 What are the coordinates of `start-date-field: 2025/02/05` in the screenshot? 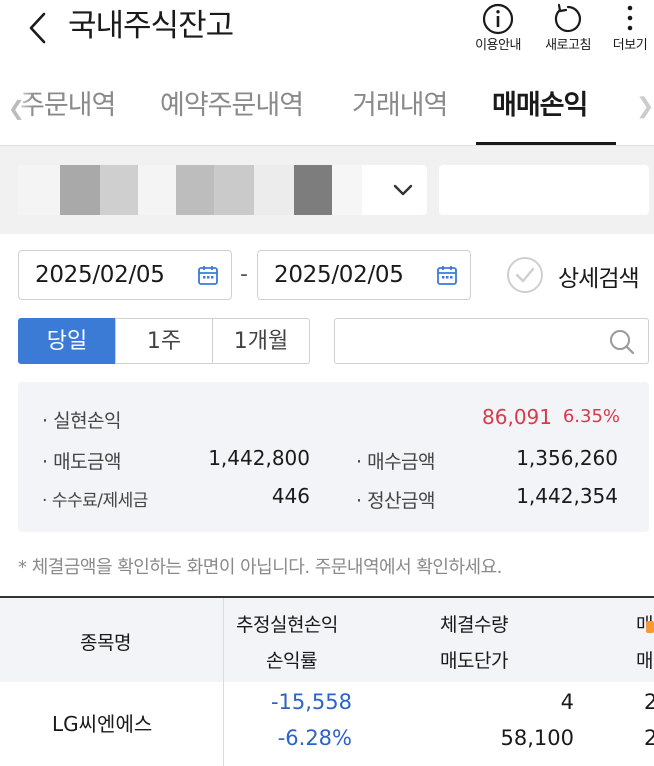 It's located at (125, 275).